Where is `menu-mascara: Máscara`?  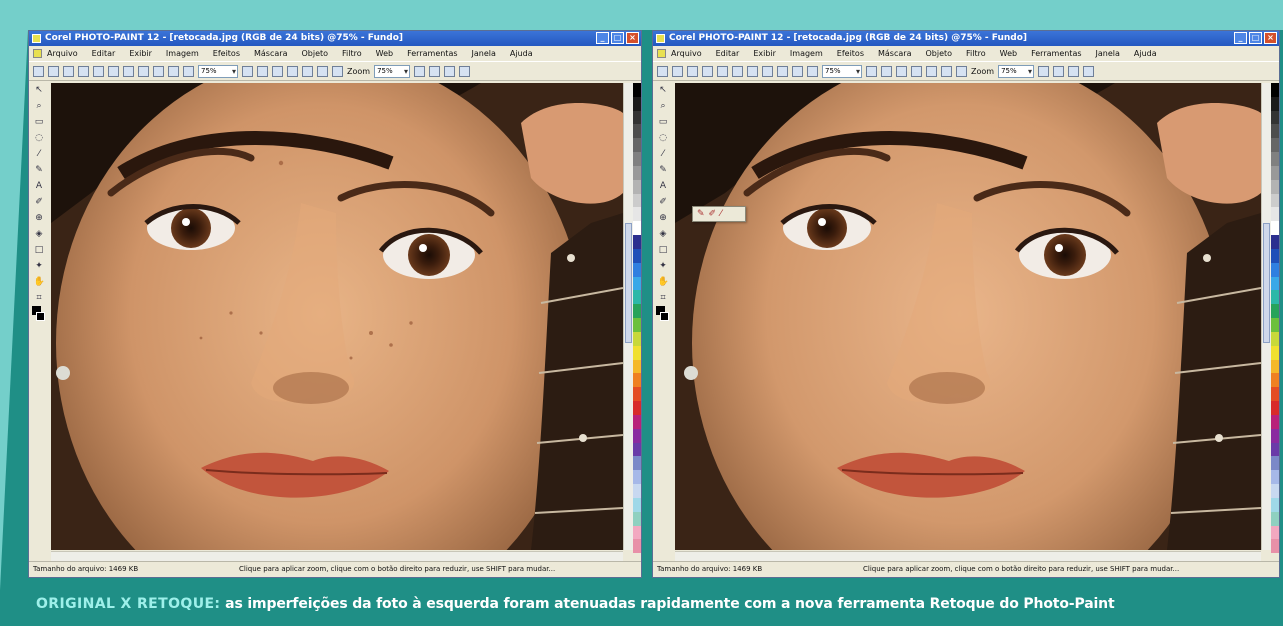 menu-mascara: Máscara is located at coordinates (270, 53).